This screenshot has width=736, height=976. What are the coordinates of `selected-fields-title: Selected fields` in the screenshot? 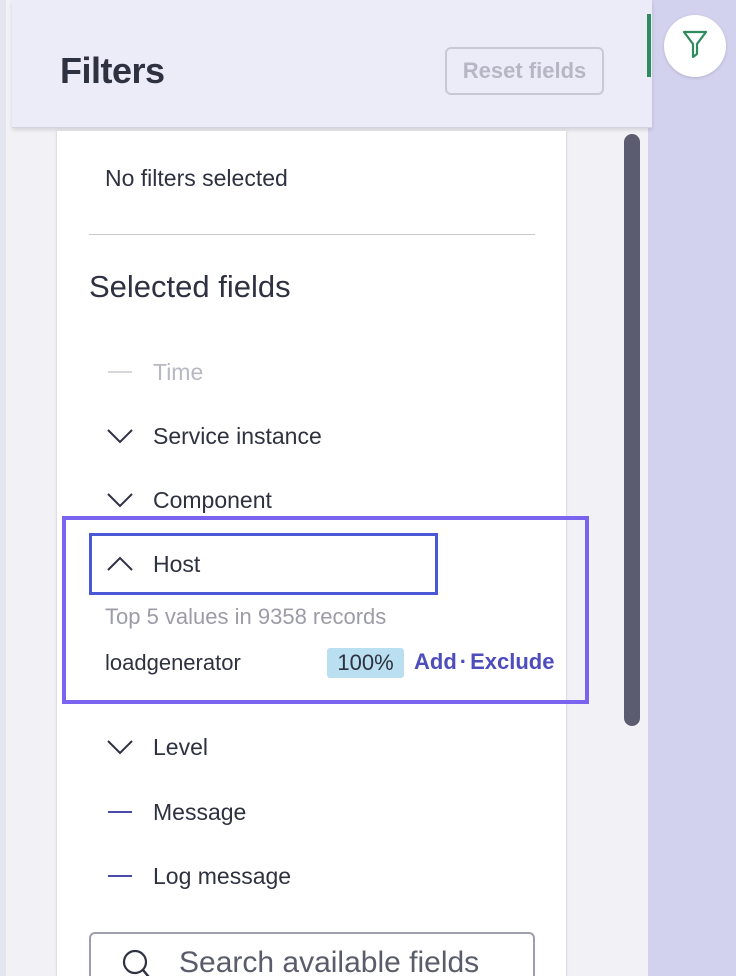 It's located at (190, 286).